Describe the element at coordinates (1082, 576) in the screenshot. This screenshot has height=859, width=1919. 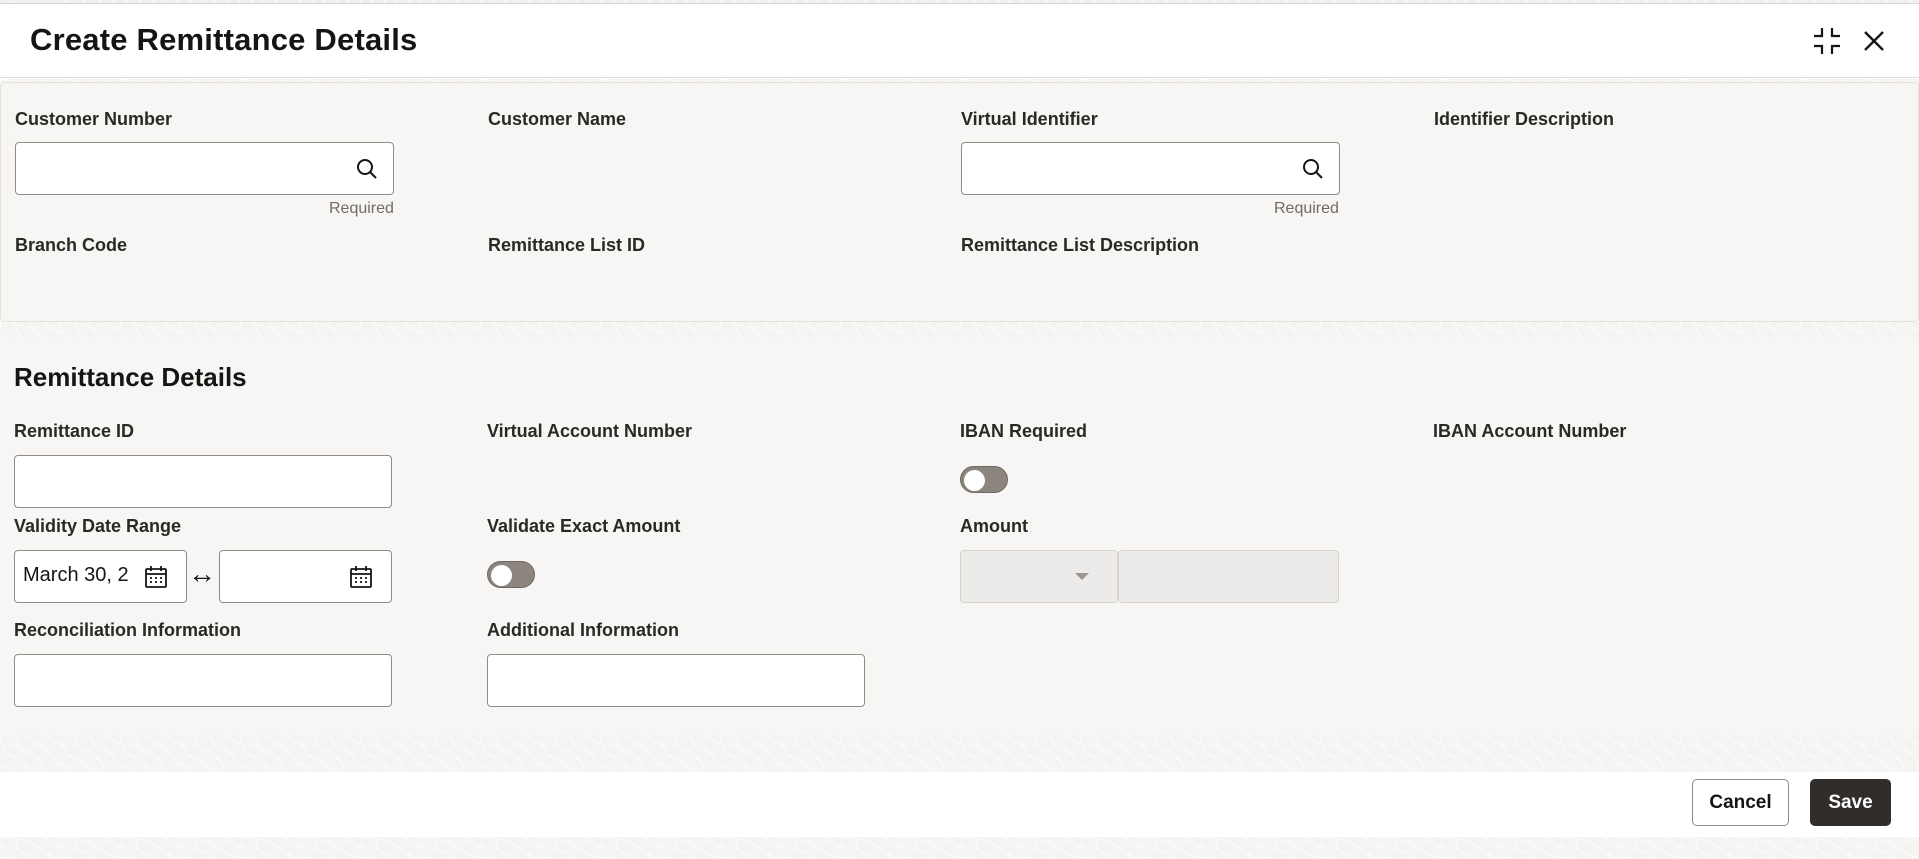
I see `chevron-down-icon` at that location.